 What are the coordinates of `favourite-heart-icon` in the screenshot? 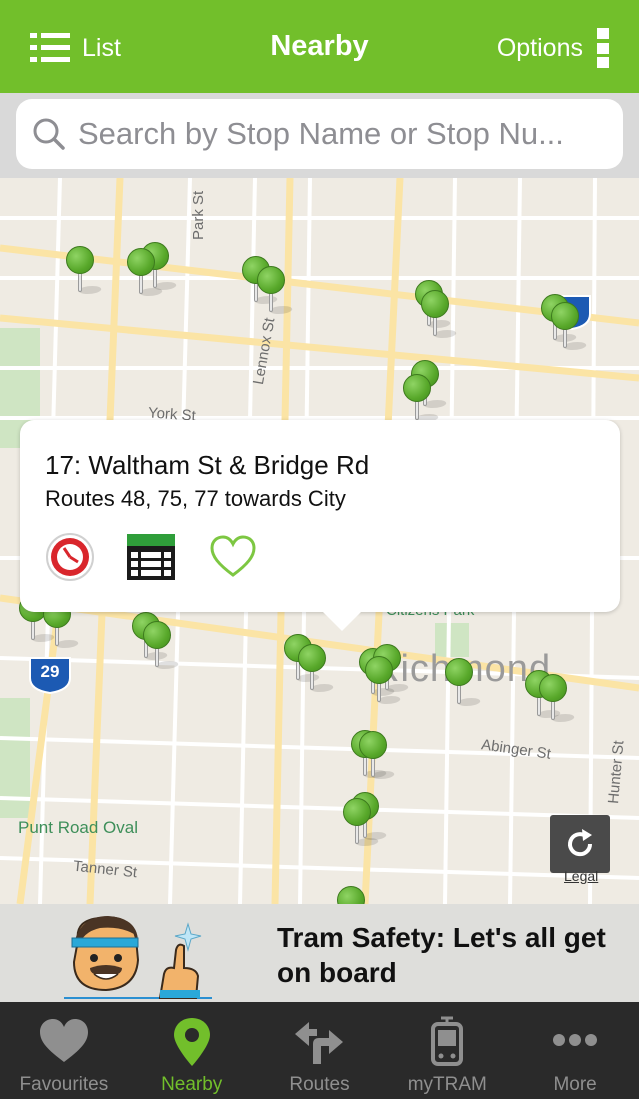 It's located at (233, 557).